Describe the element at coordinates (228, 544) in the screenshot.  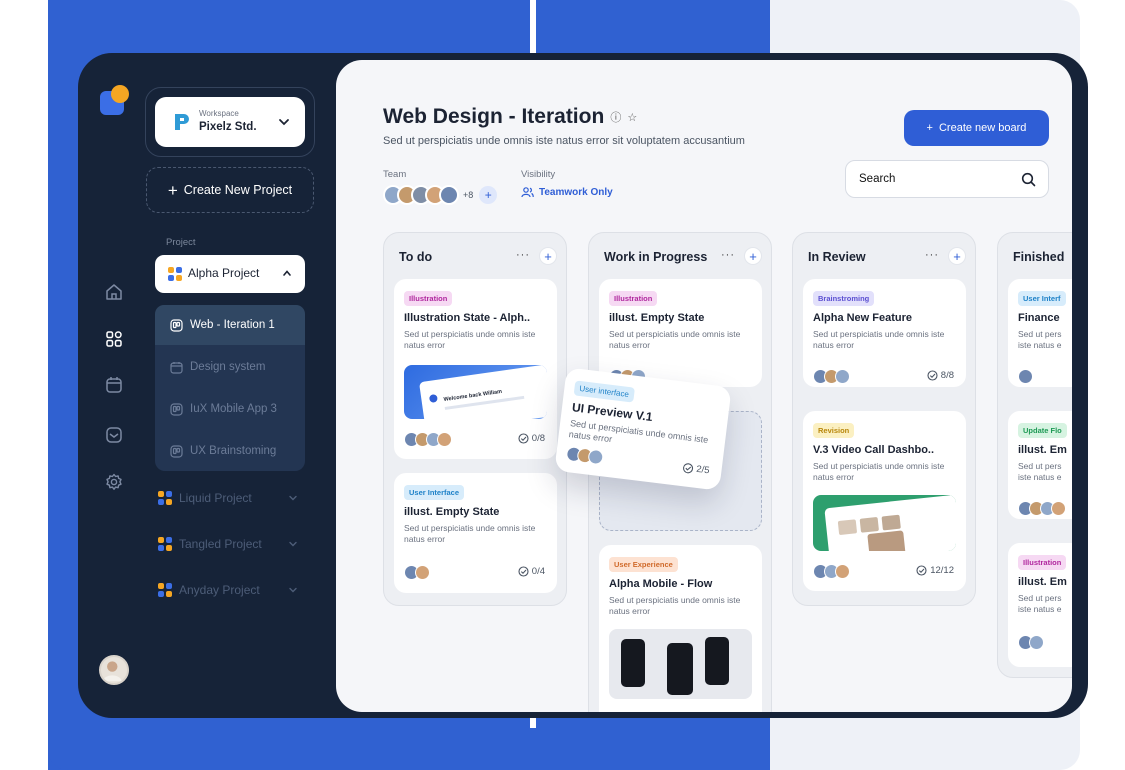
I see `sidebar-project-tangled: Tangled Project` at that location.